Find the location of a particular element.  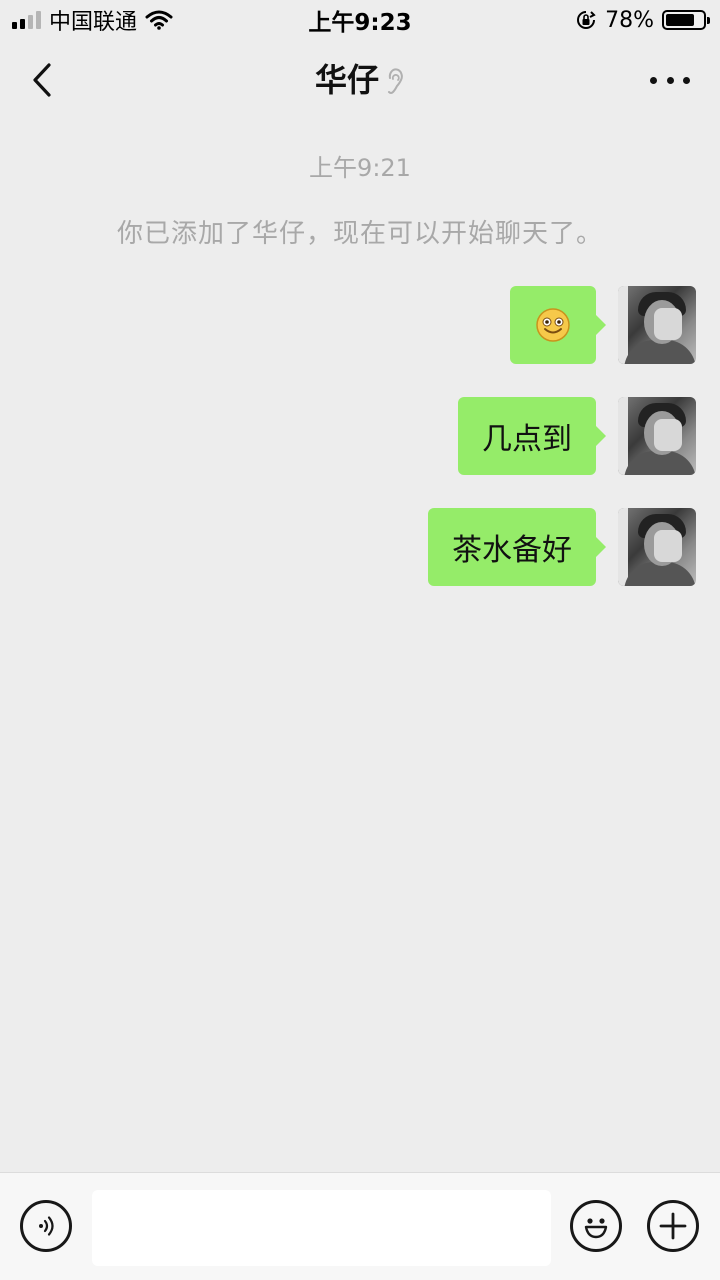

status-left: 中国联通 is located at coordinates (92, 20).